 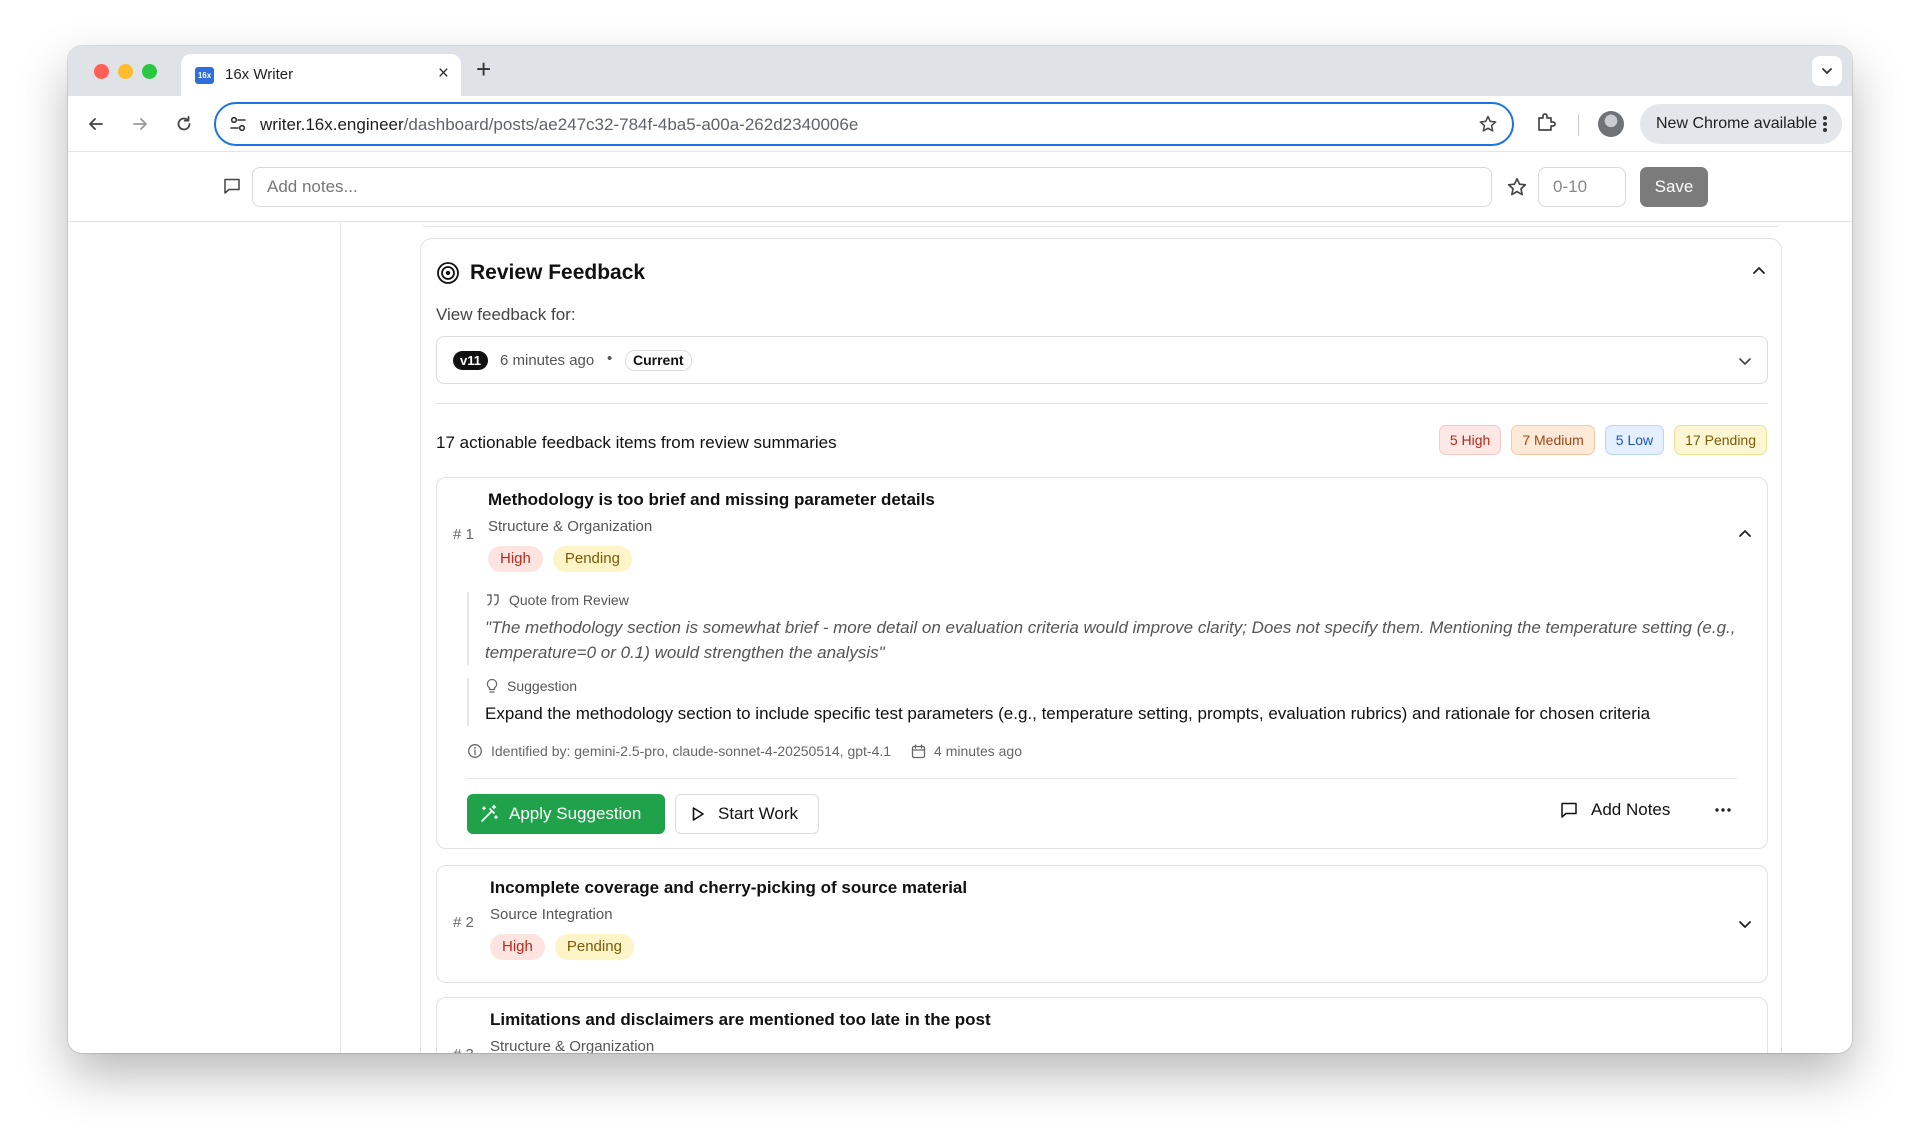 What do you see at coordinates (978, 751) in the screenshot?
I see `item-time: 4 minutes ago` at bounding box center [978, 751].